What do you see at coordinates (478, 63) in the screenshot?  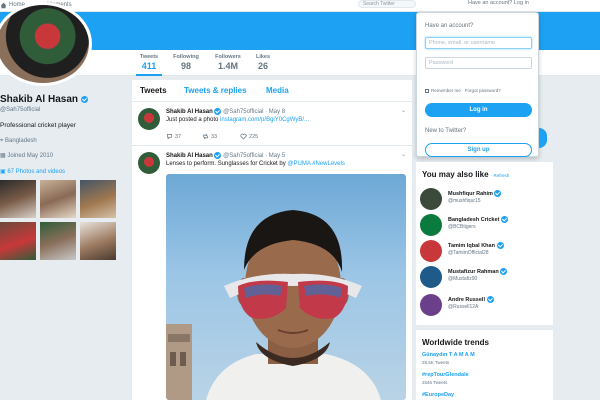 I see `password-field: Password` at bounding box center [478, 63].